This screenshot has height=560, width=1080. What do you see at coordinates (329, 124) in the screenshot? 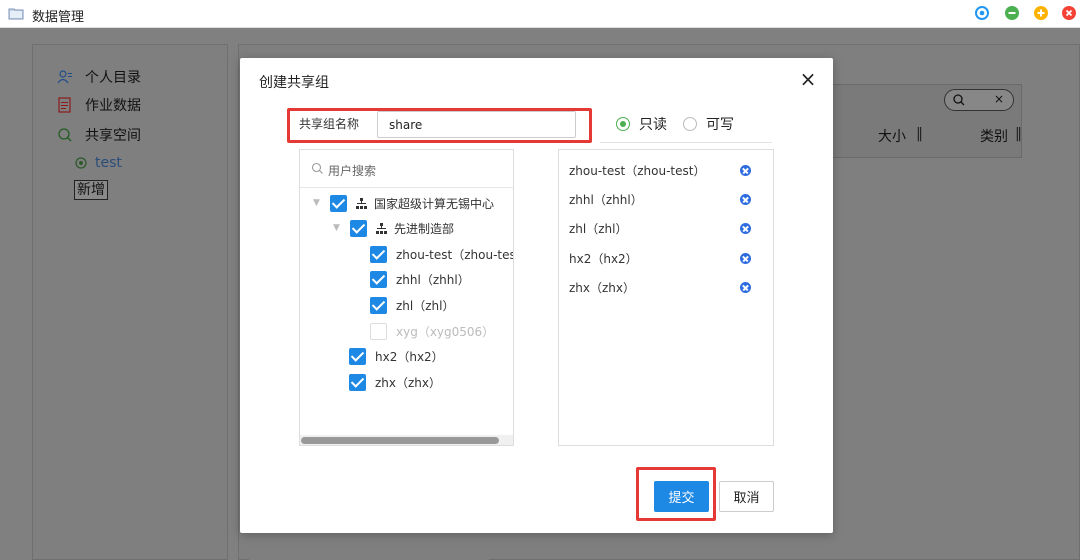
I see `group-name-label: 共享组名称` at bounding box center [329, 124].